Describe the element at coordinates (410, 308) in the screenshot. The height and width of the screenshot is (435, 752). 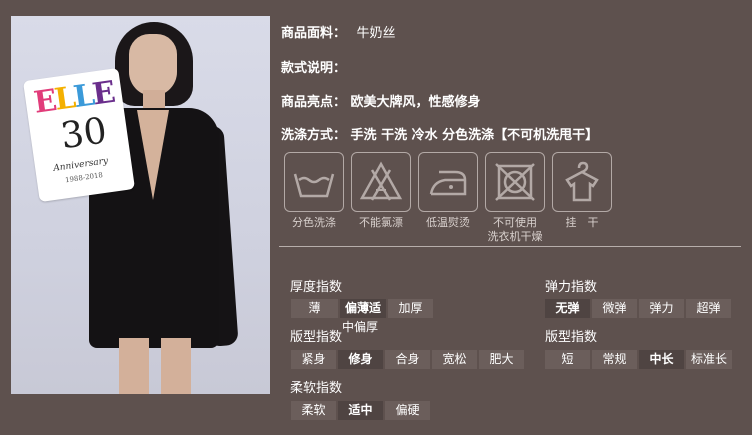
I see `thickness-option: 加厚` at that location.